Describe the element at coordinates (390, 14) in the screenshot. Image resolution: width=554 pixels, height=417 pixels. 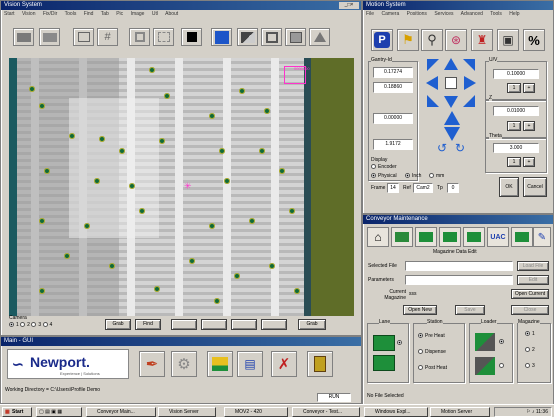
I see `menu-item: Camera` at that location.